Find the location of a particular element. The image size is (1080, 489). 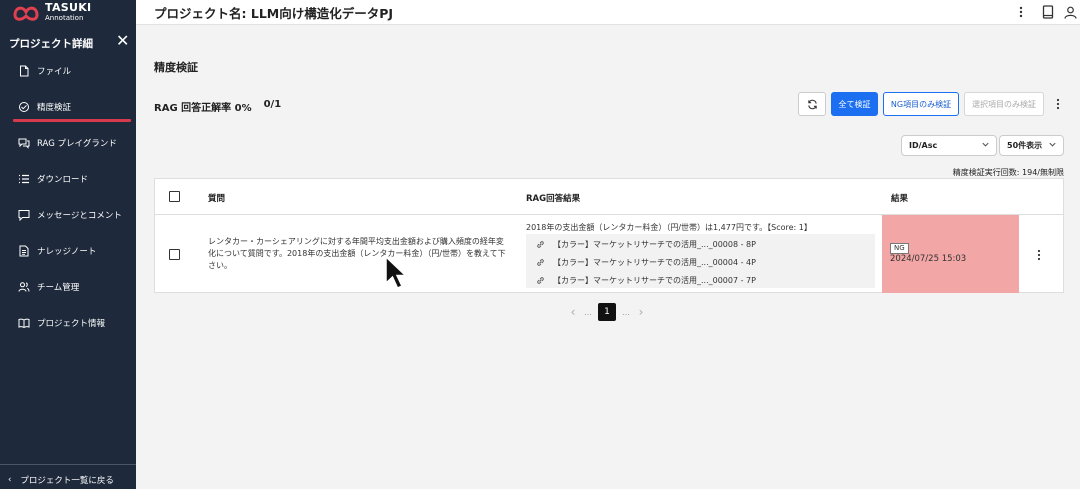

message-icon is located at coordinates (24, 215).